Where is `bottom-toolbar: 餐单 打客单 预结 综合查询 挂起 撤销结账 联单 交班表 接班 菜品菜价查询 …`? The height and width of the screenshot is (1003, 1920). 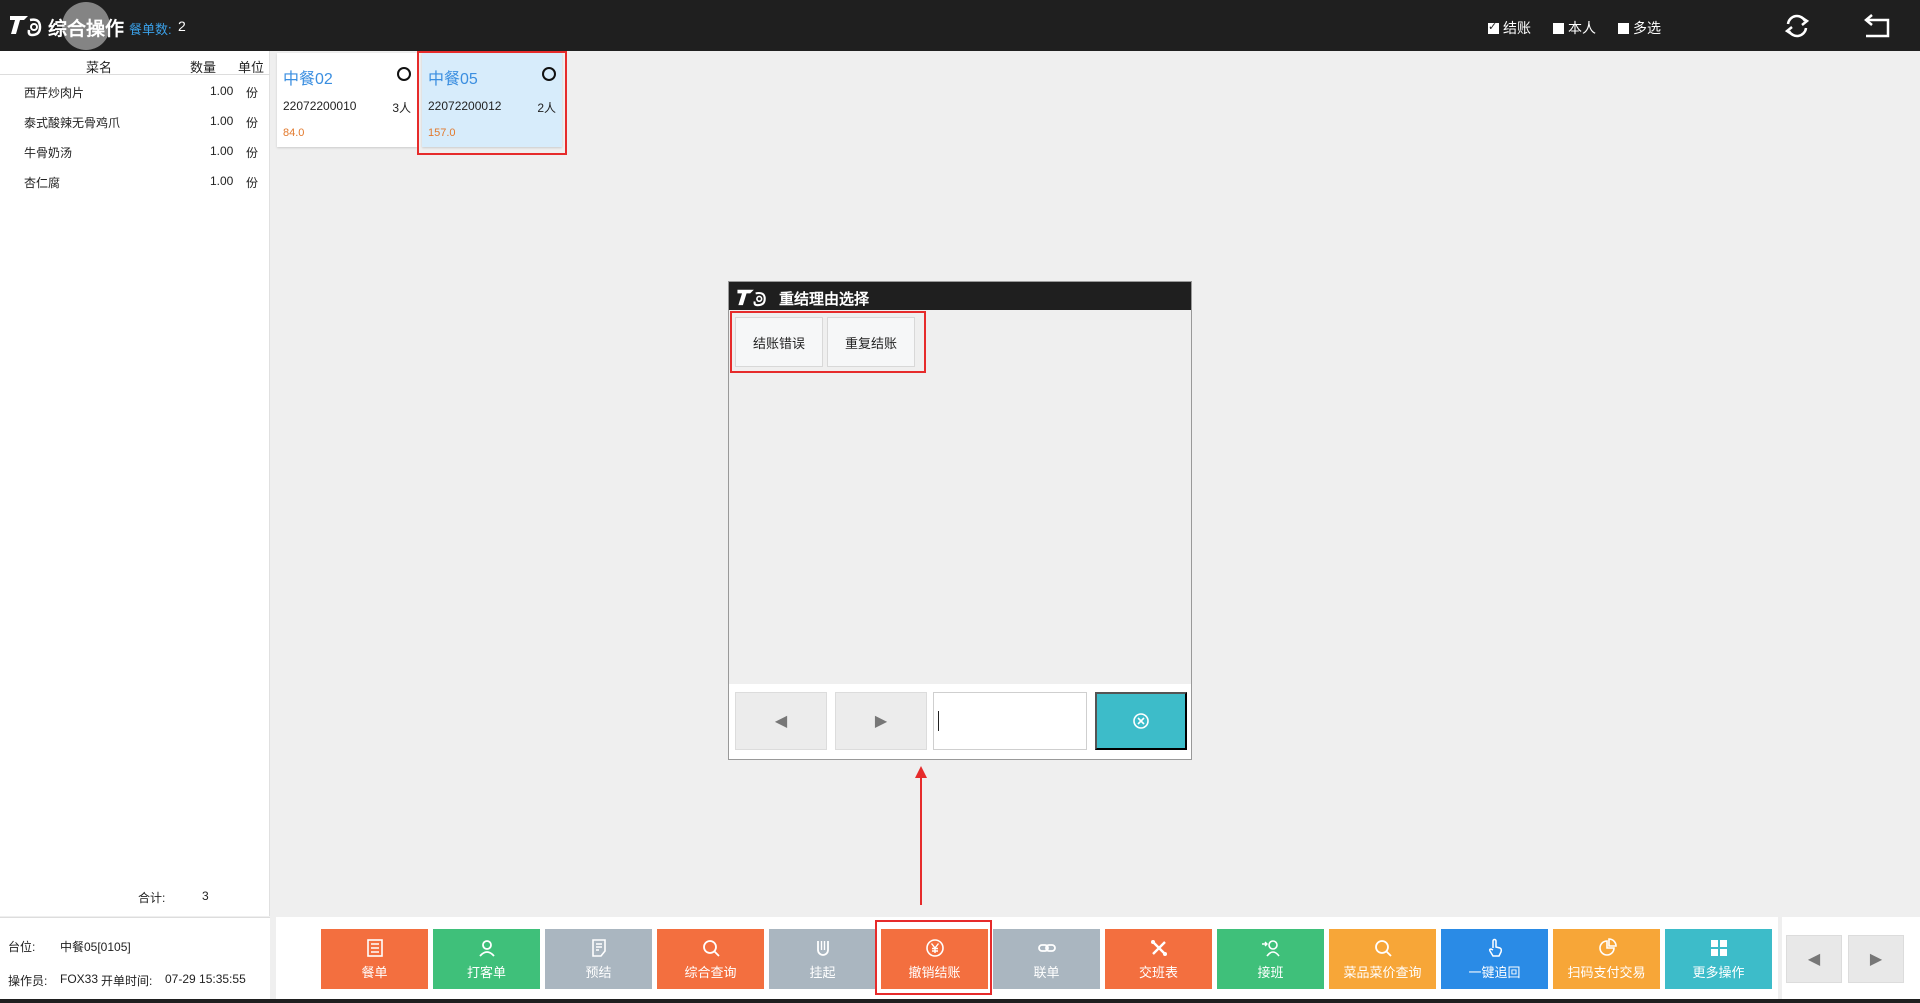 bottom-toolbar: 餐单 打客单 预结 综合查询 挂起 撤销结账 联单 交班表 接班 菜品菜价查询 … is located at coordinates (1027, 960).